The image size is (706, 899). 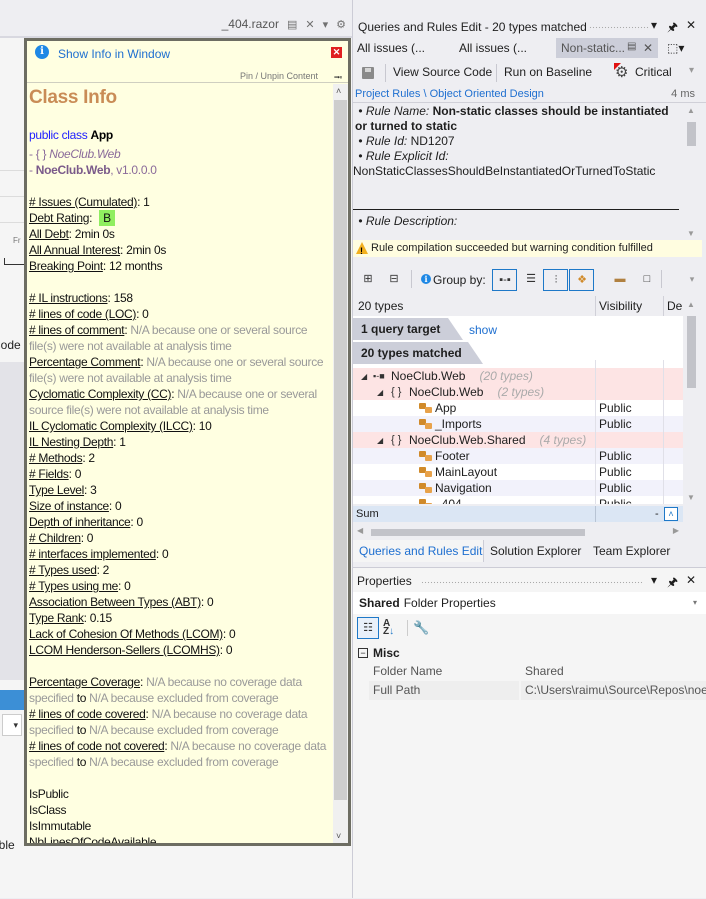 What do you see at coordinates (518, 440) in the screenshot?
I see `tree-row: ◢ { } NoeClub.Web.Shared (4 types)` at bounding box center [518, 440].